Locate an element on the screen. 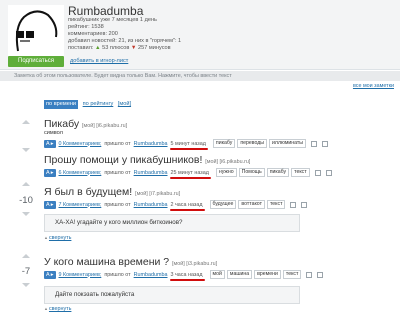 The image size is (400, 316). tab-mine: [мой] is located at coordinates (124, 104).